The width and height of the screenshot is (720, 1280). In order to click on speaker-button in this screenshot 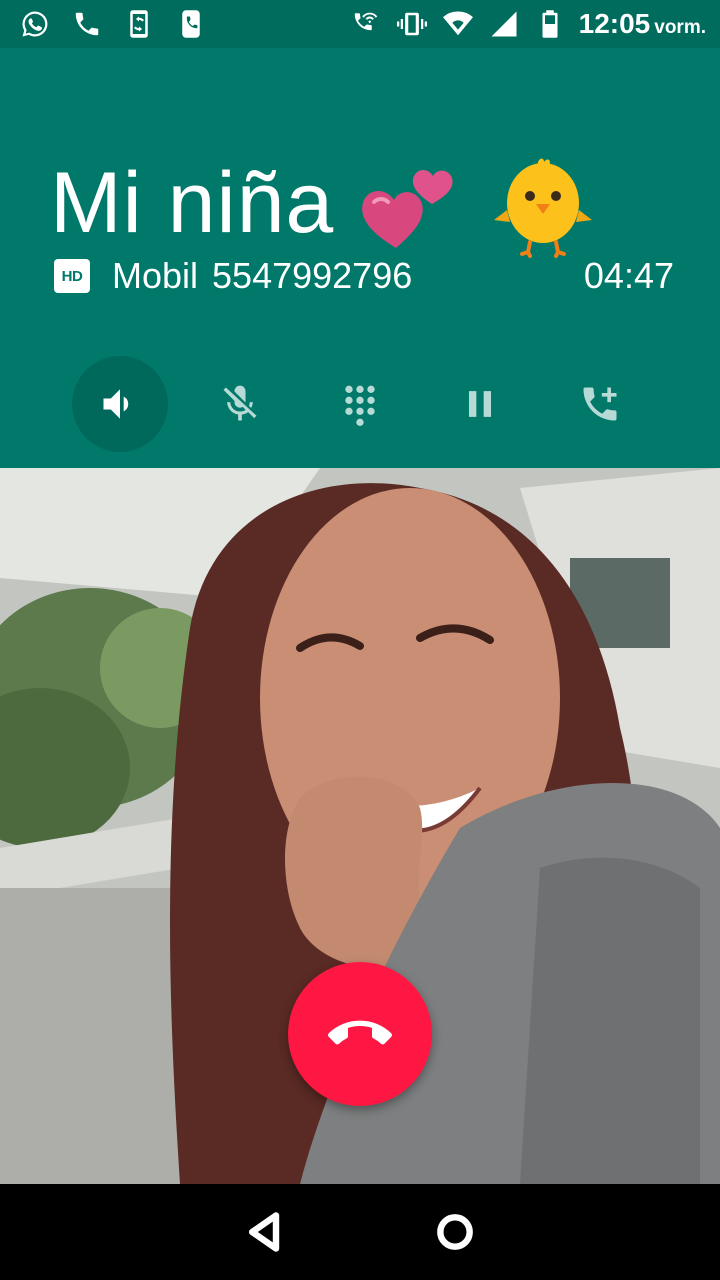, I will do `click(120, 404)`.